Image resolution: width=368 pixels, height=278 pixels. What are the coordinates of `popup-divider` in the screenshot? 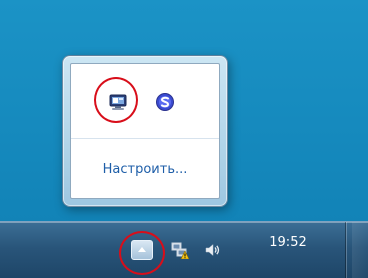 It's located at (145, 138).